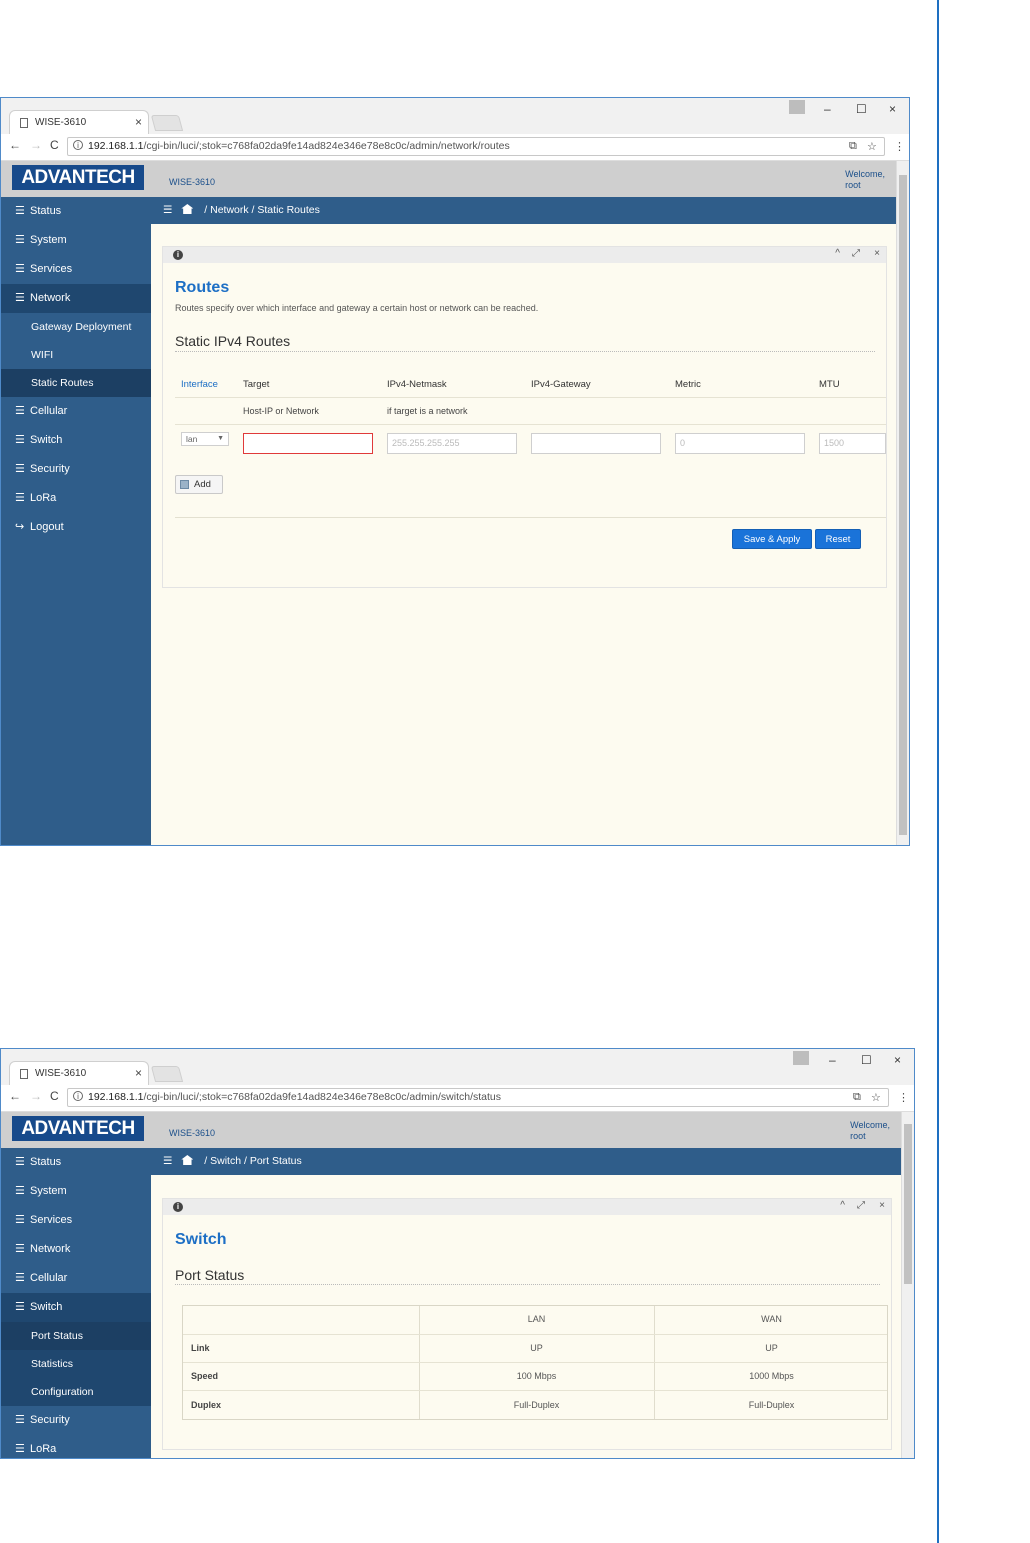 The image size is (1030, 1543). What do you see at coordinates (853, 185) in the screenshot?
I see `username: root` at bounding box center [853, 185].